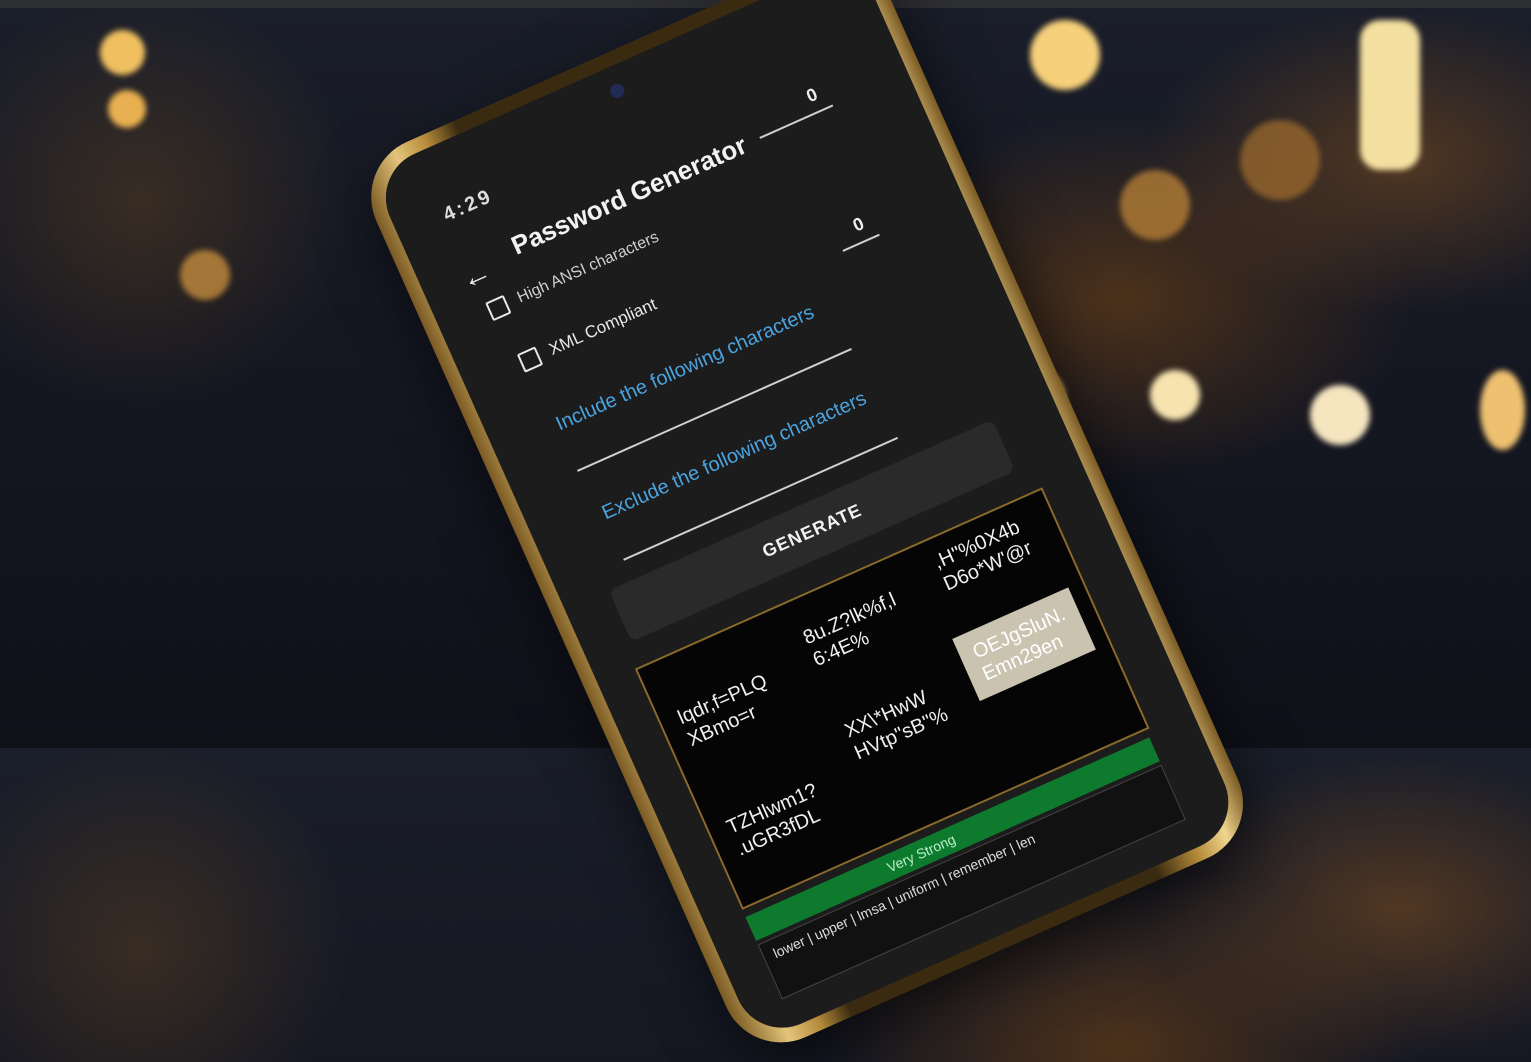  Describe the element at coordinates (777, 819) in the screenshot. I see `password-item: TZHlwm1? .uGR3fDL` at that location.